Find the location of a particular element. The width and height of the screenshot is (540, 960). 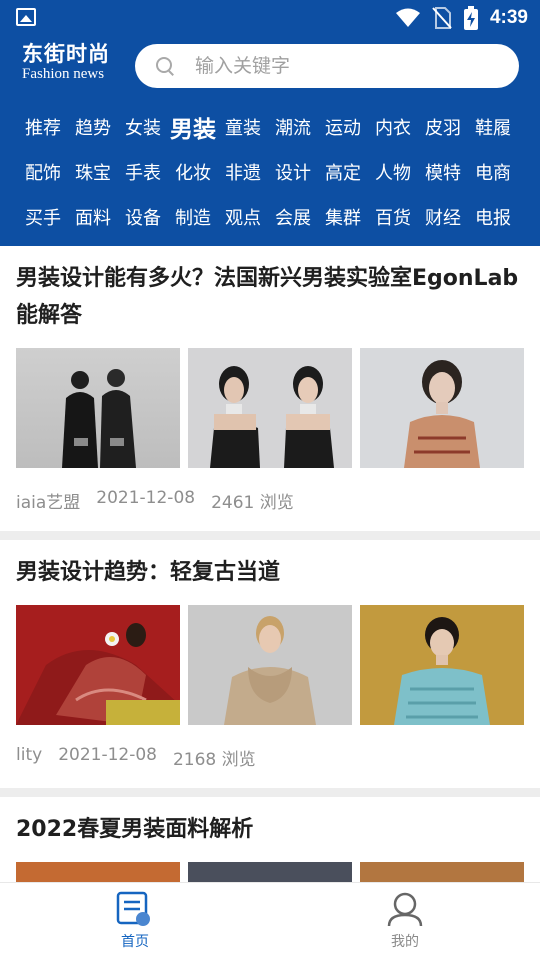

category-tab: 观点 is located at coordinates (243, 216).